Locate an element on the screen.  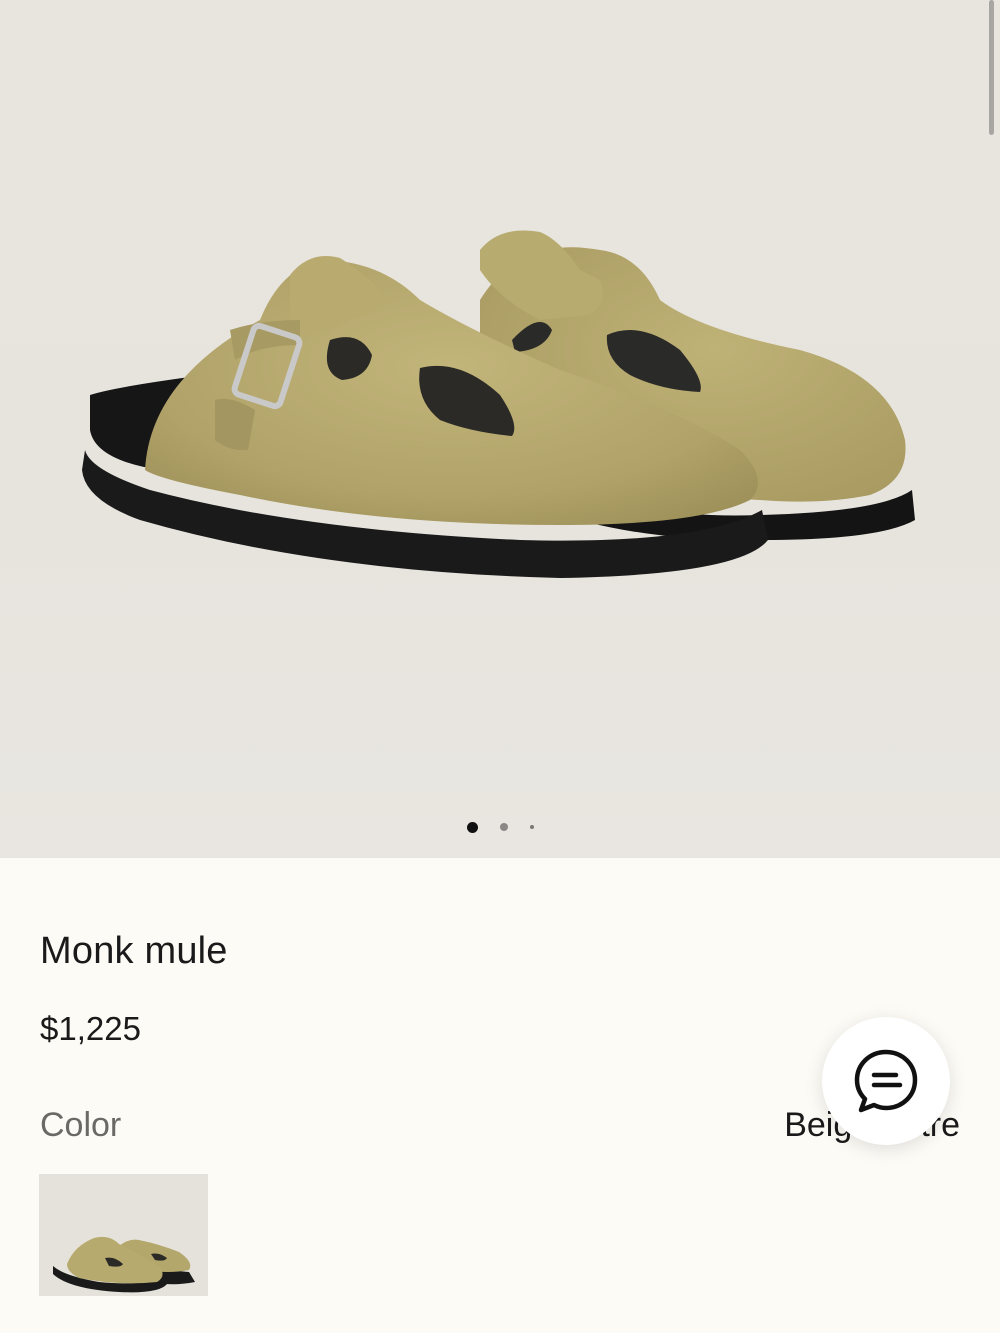
product-price: $1,225 is located at coordinates (90, 1028).